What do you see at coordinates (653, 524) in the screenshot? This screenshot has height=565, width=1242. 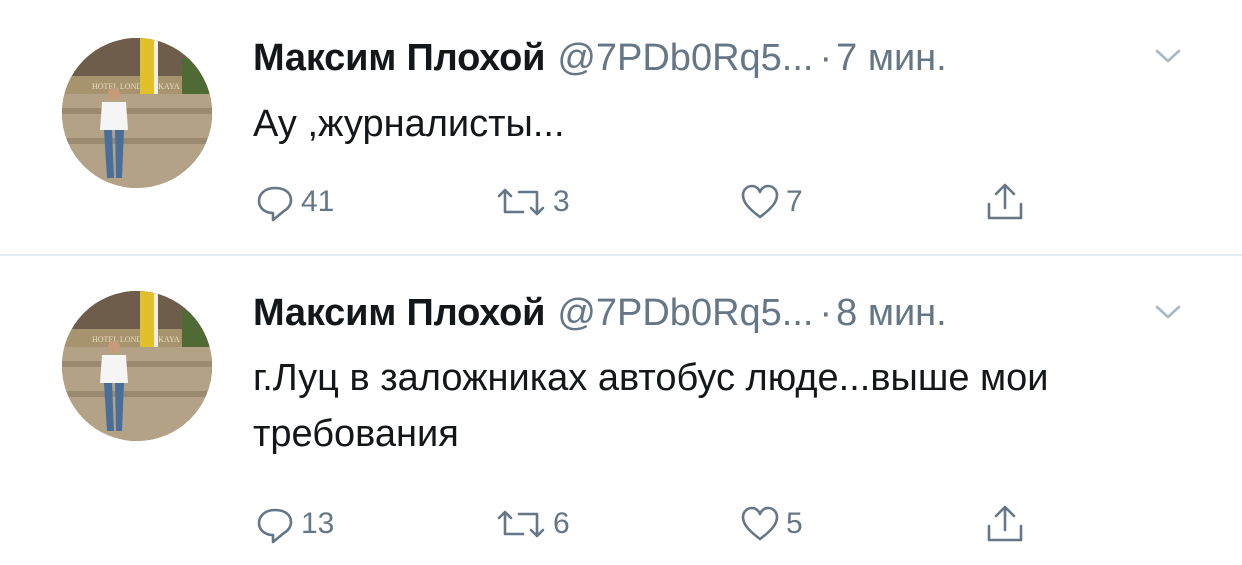 I see `tweet-actions: 13 6 5` at bounding box center [653, 524].